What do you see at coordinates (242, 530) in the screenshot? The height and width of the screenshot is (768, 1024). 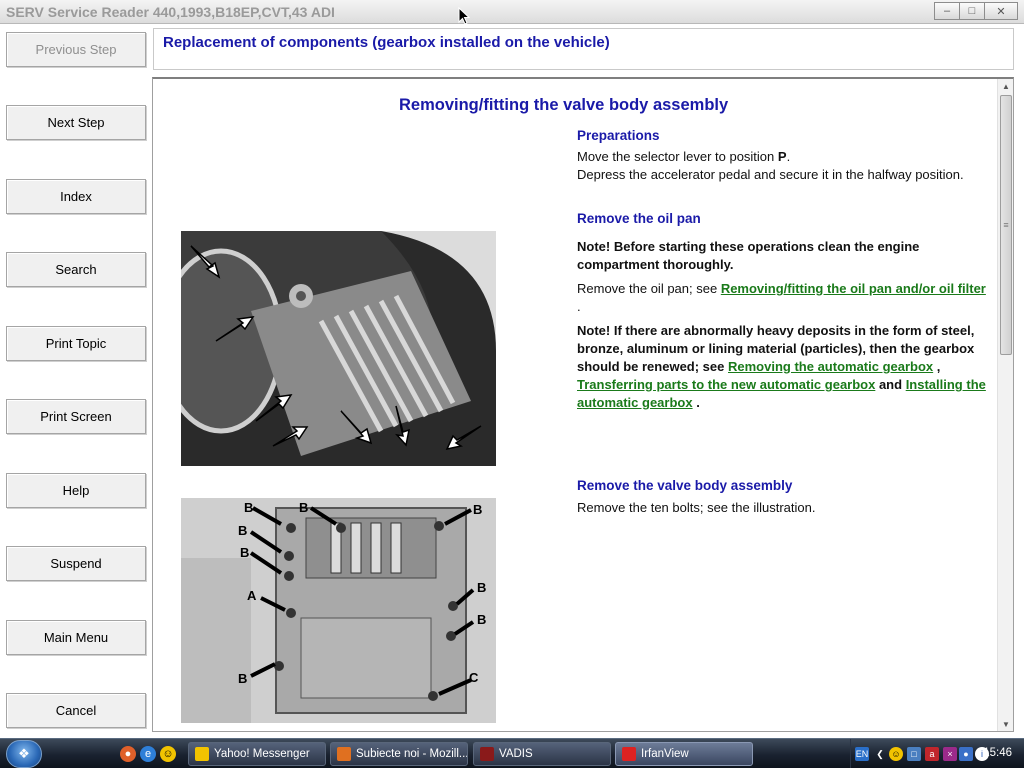 I see `figure-label-b4: B` at bounding box center [242, 530].